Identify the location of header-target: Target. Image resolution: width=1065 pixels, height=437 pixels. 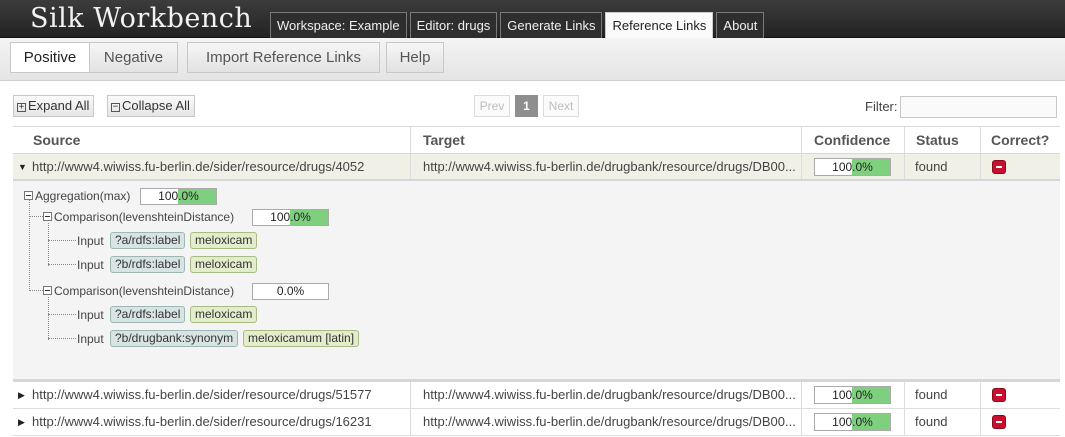
(444, 140).